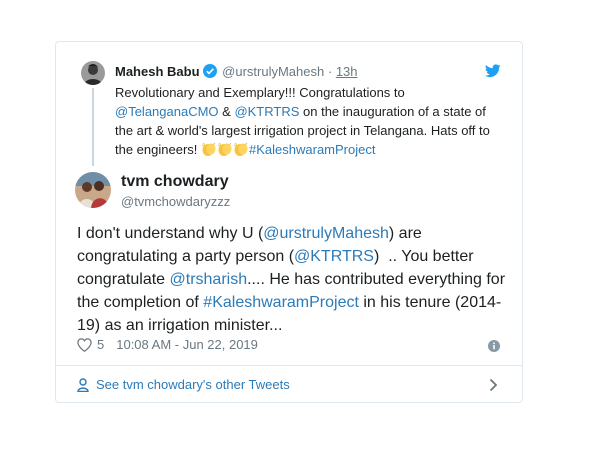 This screenshot has width=600, height=450. Describe the element at coordinates (93, 73) in the screenshot. I see `parent-avatar` at that location.